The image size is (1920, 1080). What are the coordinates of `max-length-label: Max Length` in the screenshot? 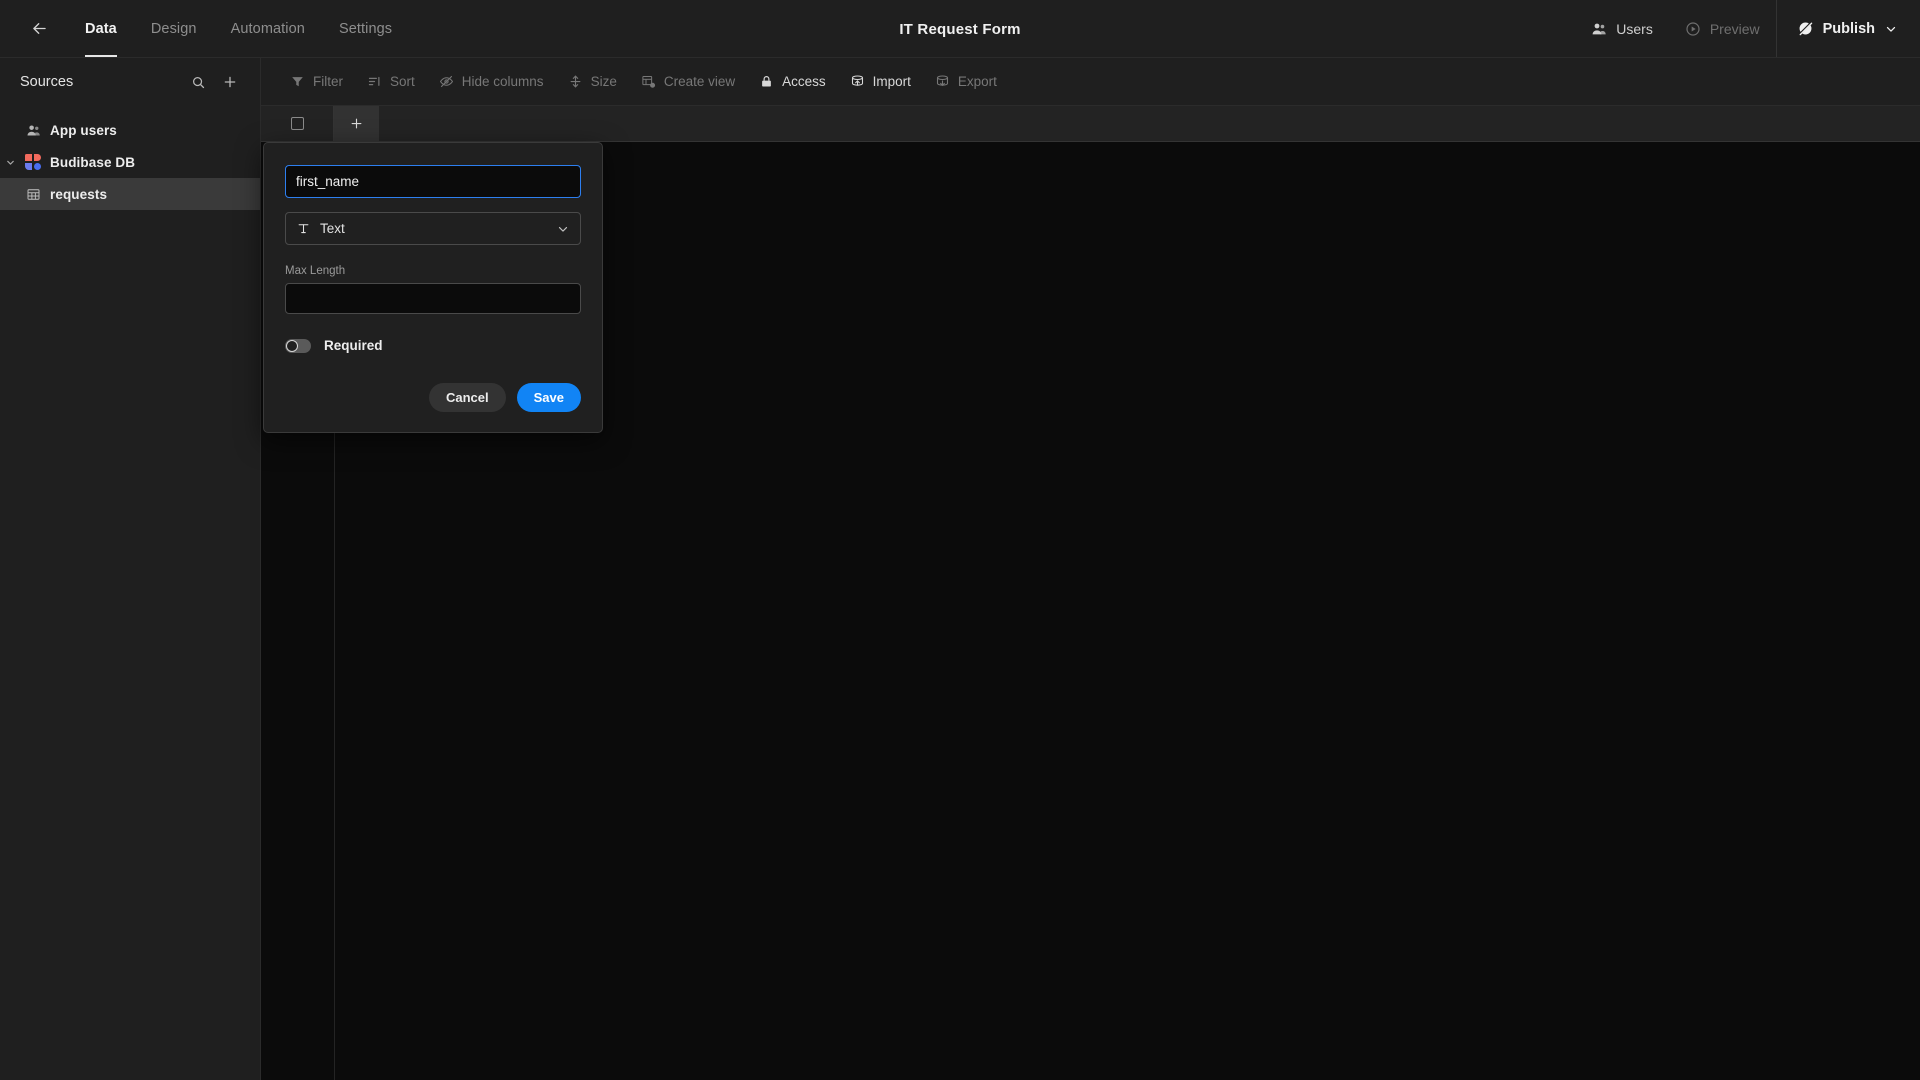 It's located at (315, 271).